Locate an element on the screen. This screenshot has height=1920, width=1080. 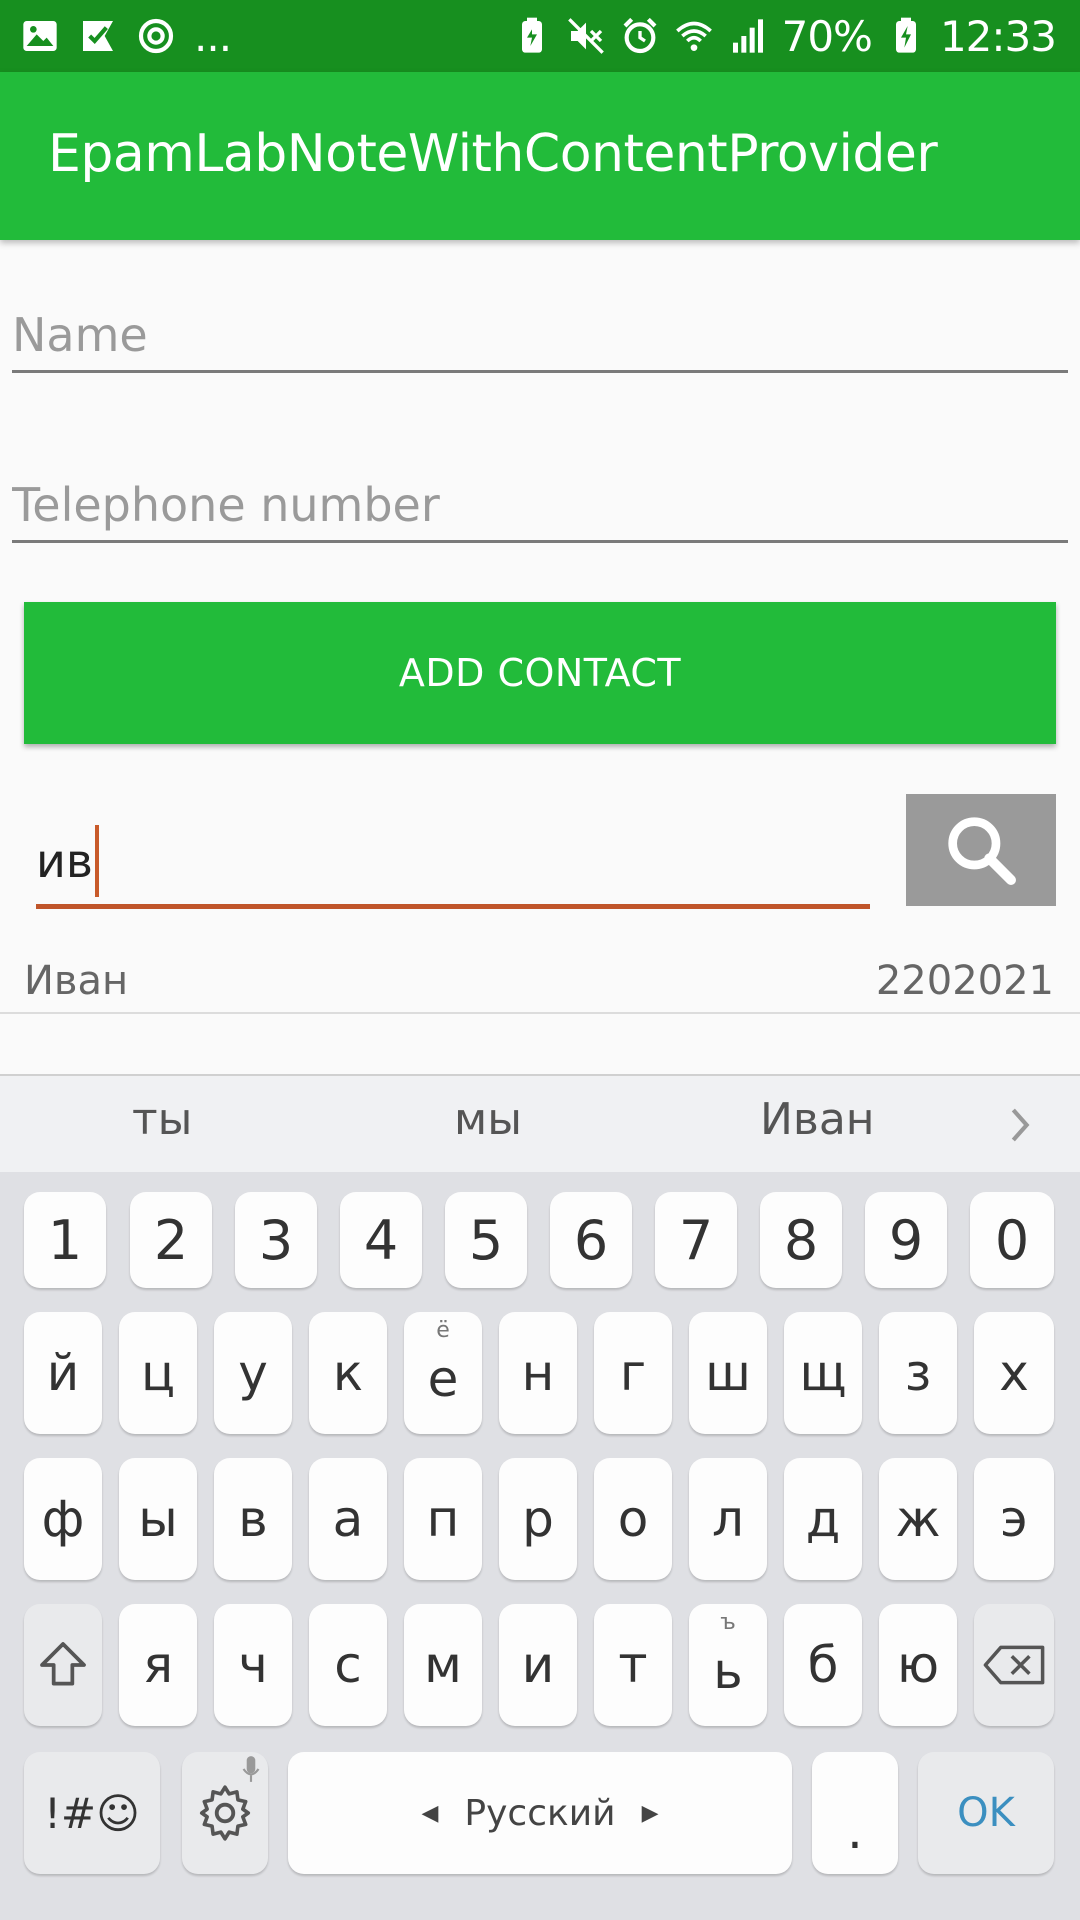
search-button is located at coordinates (981, 850).